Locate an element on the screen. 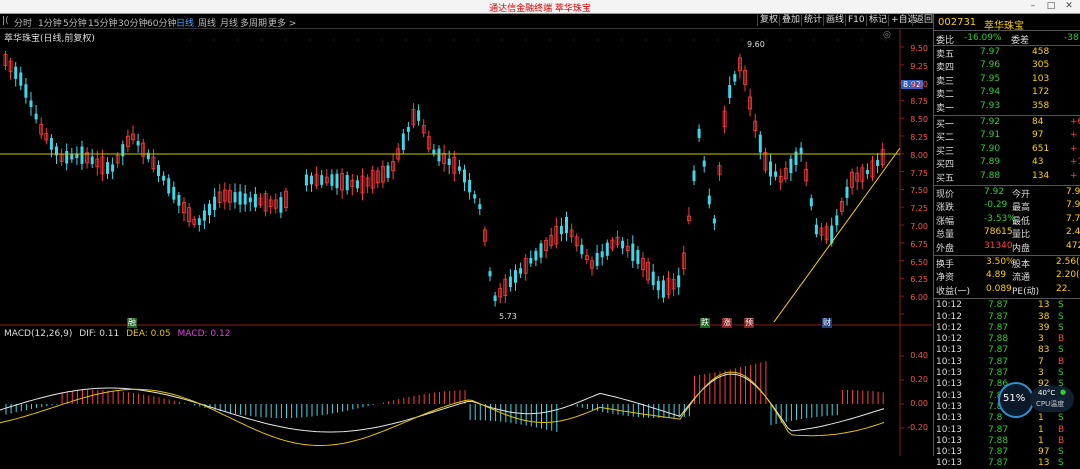 The image size is (1080, 469). sell-level: 卖二 7.94 172 is located at coordinates (993, 94).